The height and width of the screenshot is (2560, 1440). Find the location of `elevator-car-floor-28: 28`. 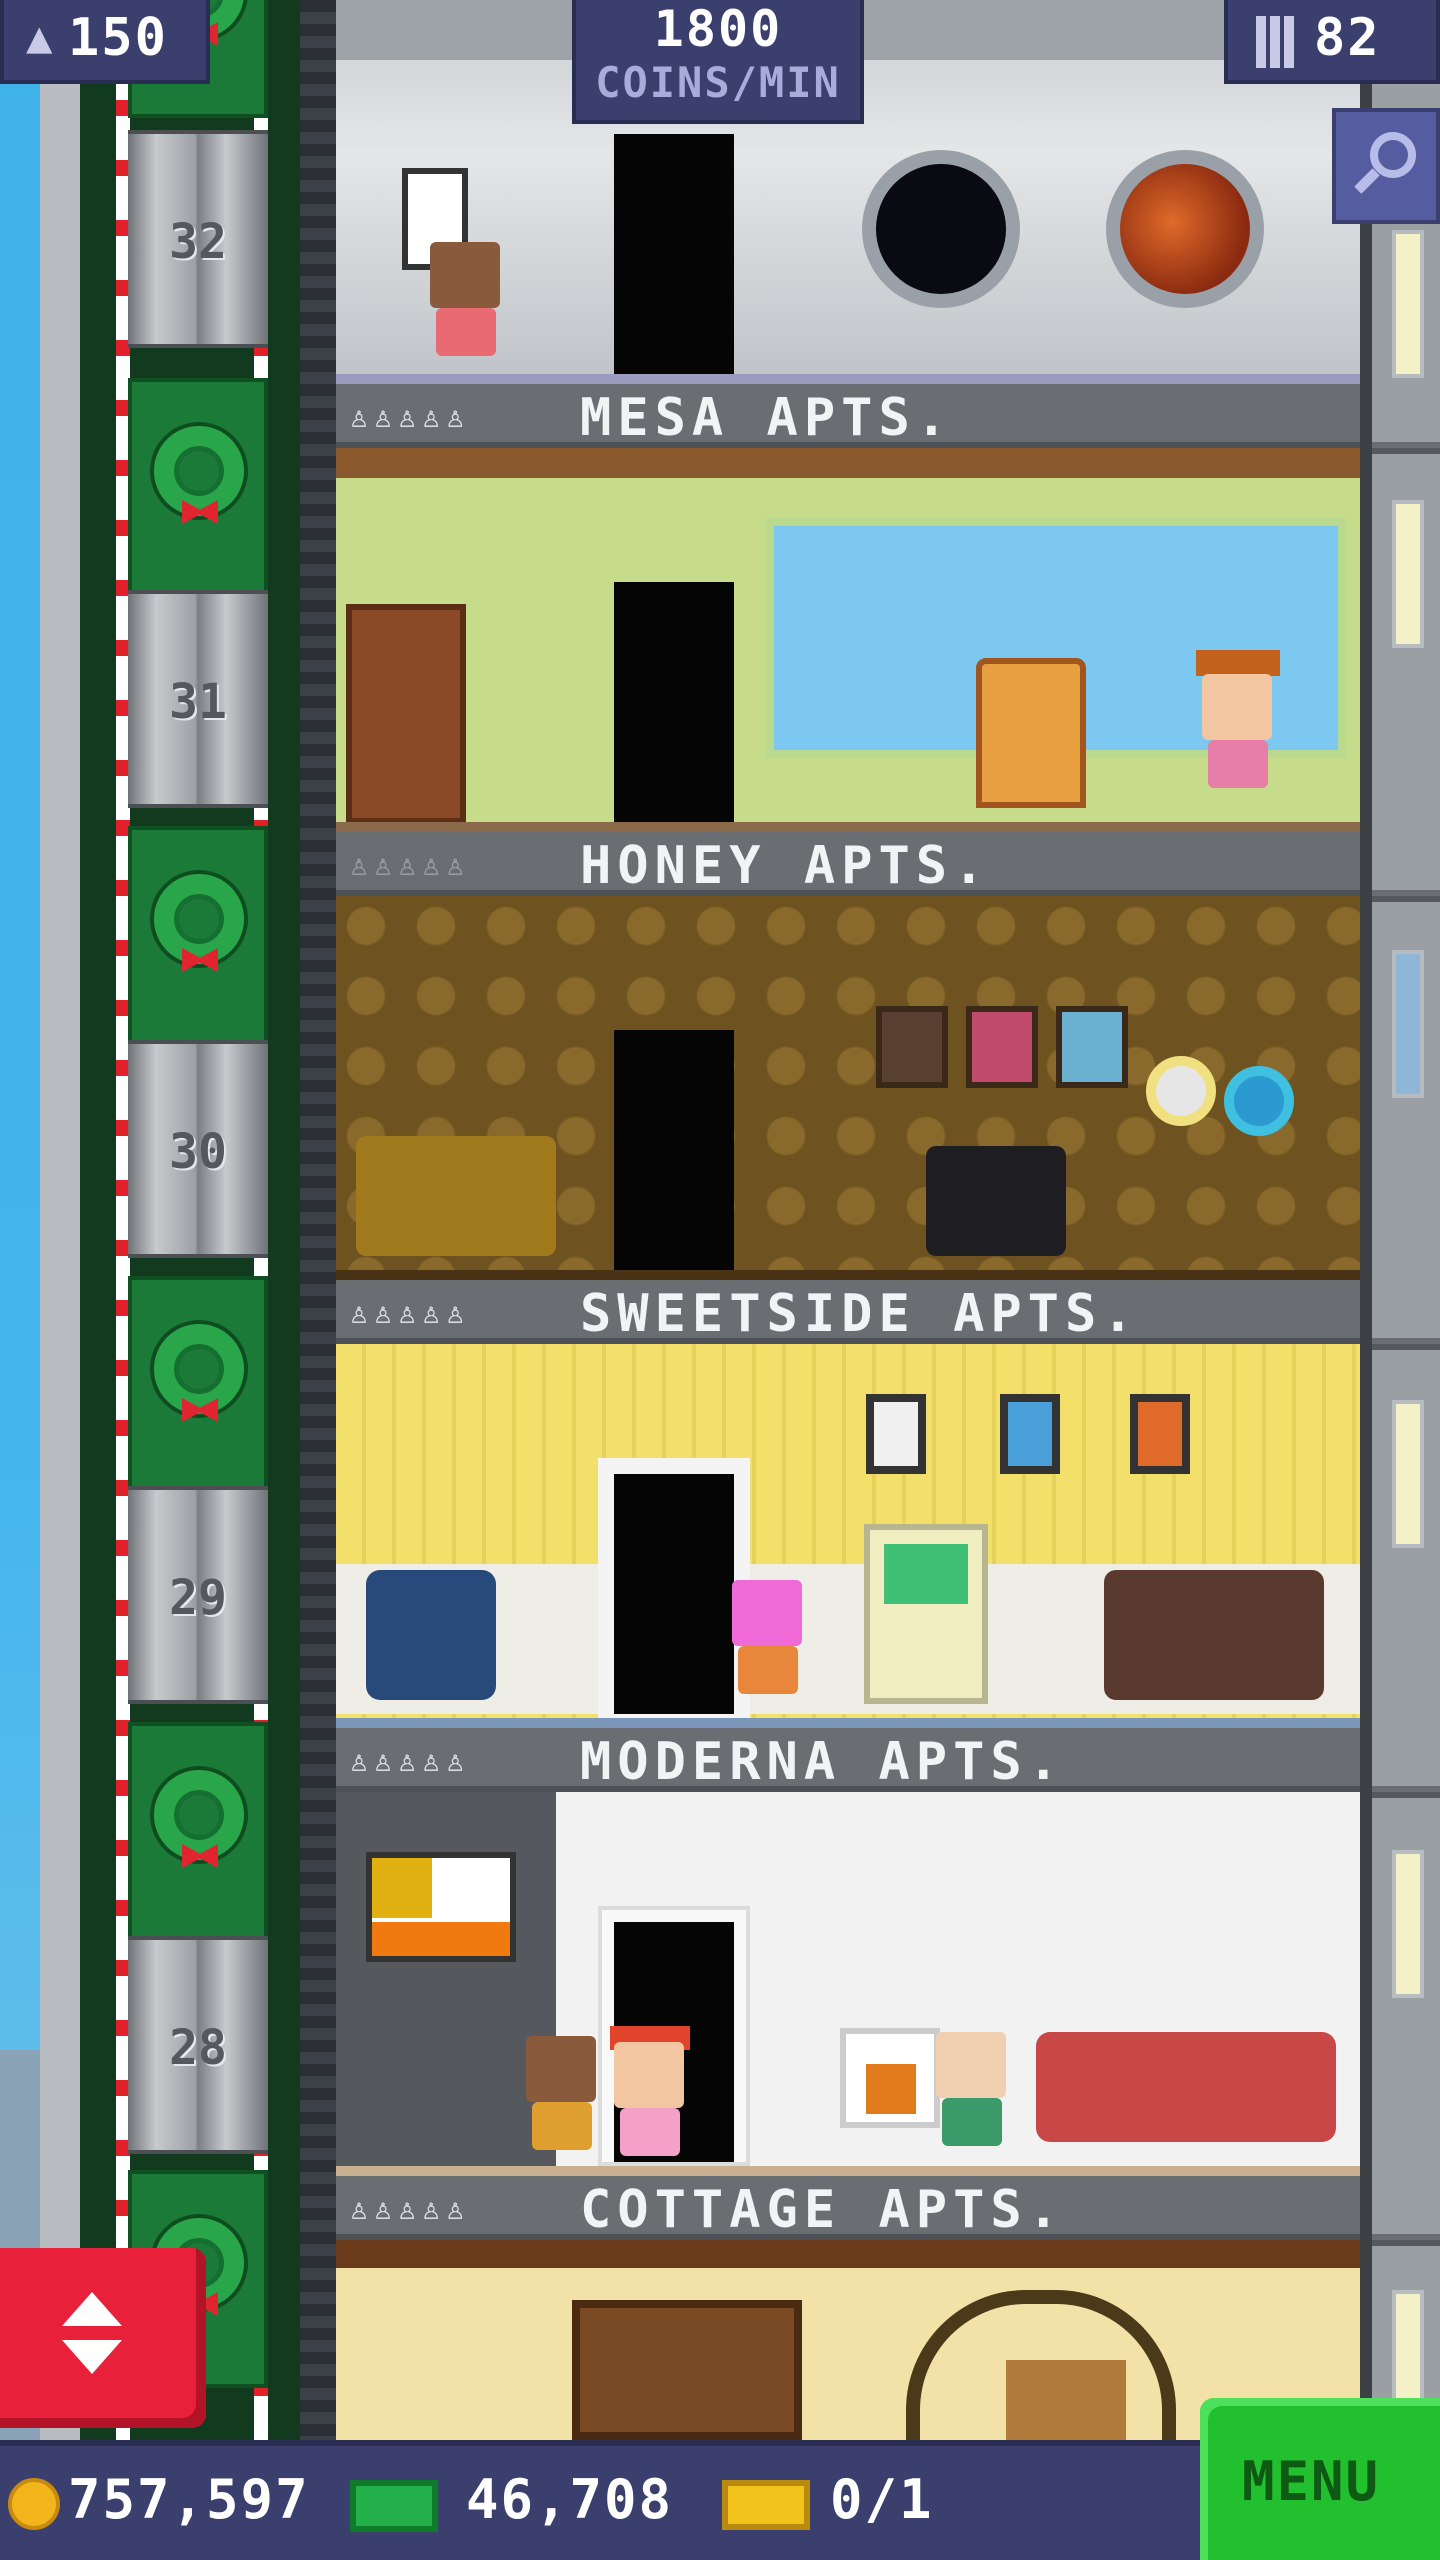

elevator-car-floor-28: 28 is located at coordinates (198, 2045).